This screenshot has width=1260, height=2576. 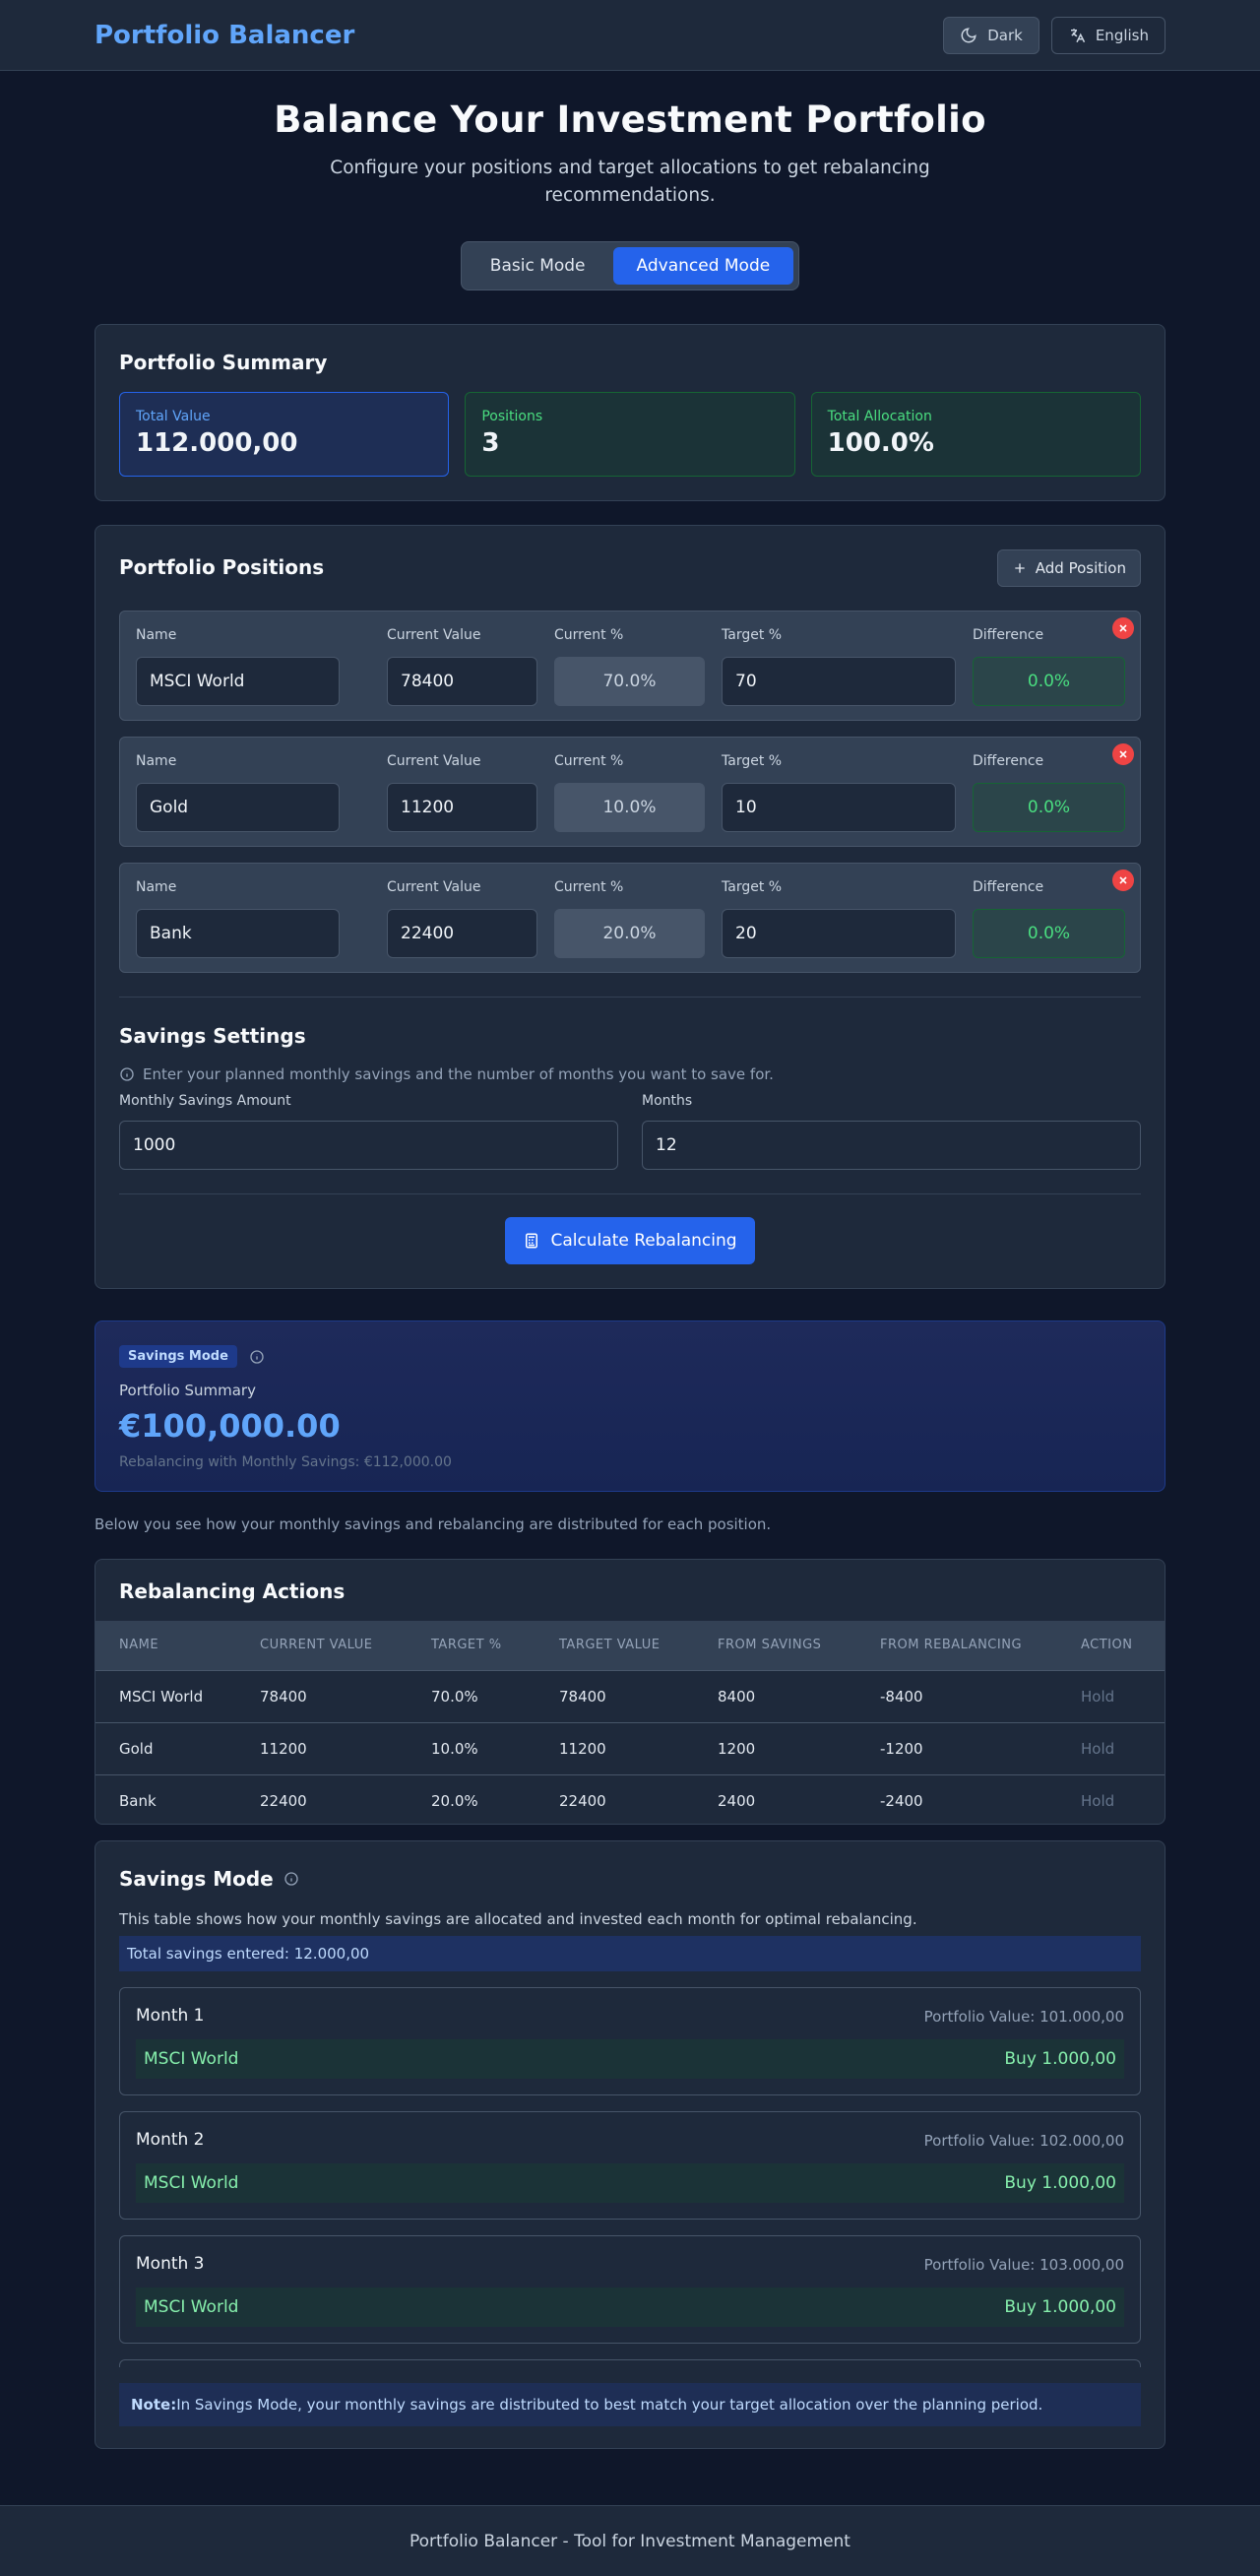 I want to click on cell-current-value: 11200, so click(x=322, y=1747).